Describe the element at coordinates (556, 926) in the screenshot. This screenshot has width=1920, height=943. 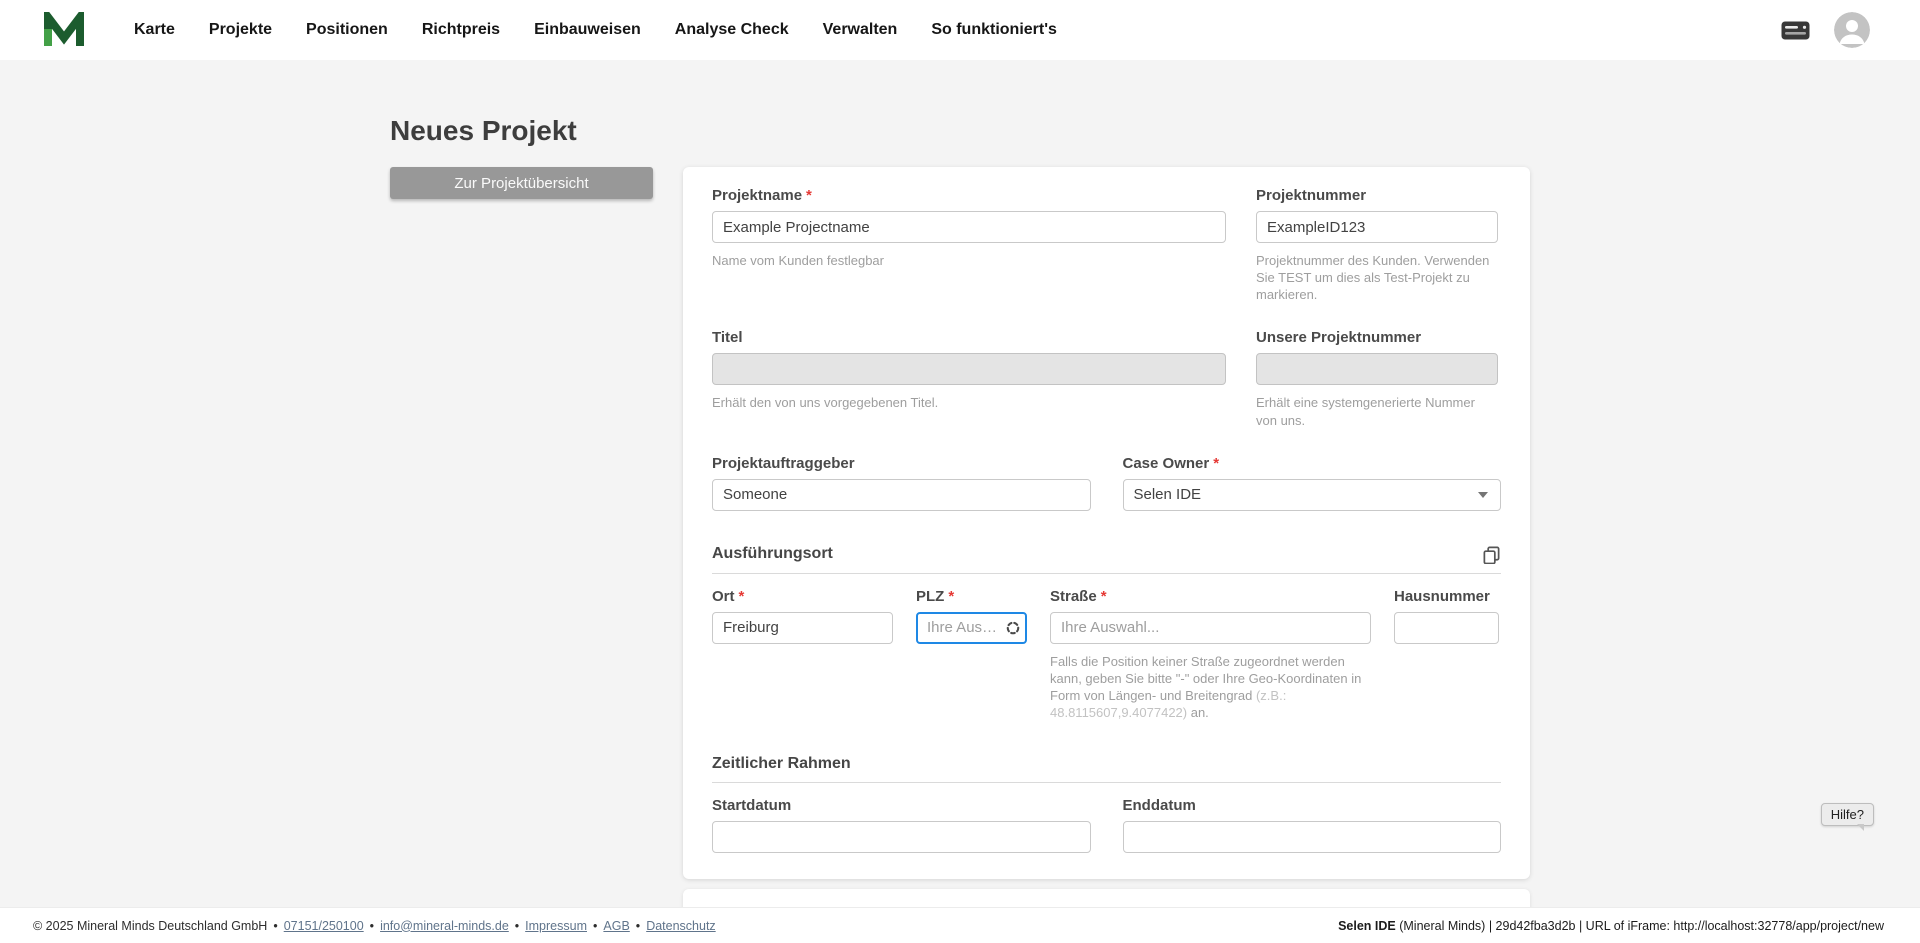
I see `impressum-link: Impressum` at that location.